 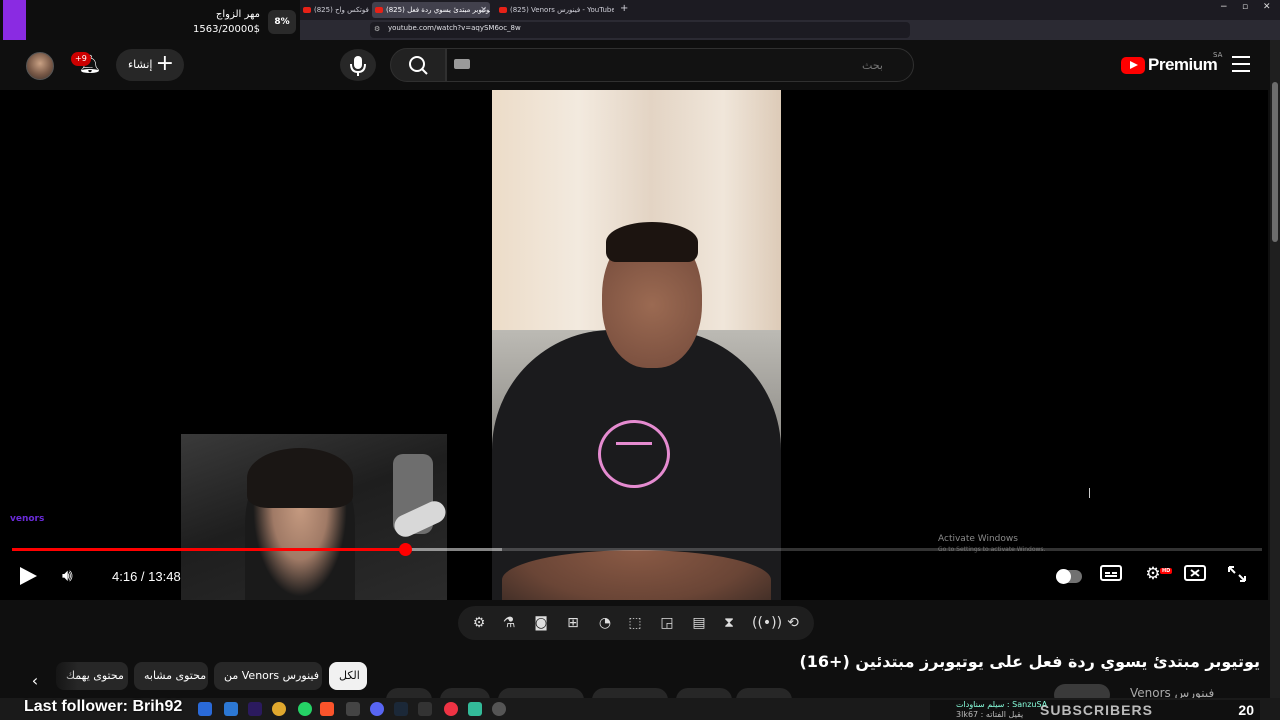 I want to click on fullscreen-icon, so click(x=1237, y=574).